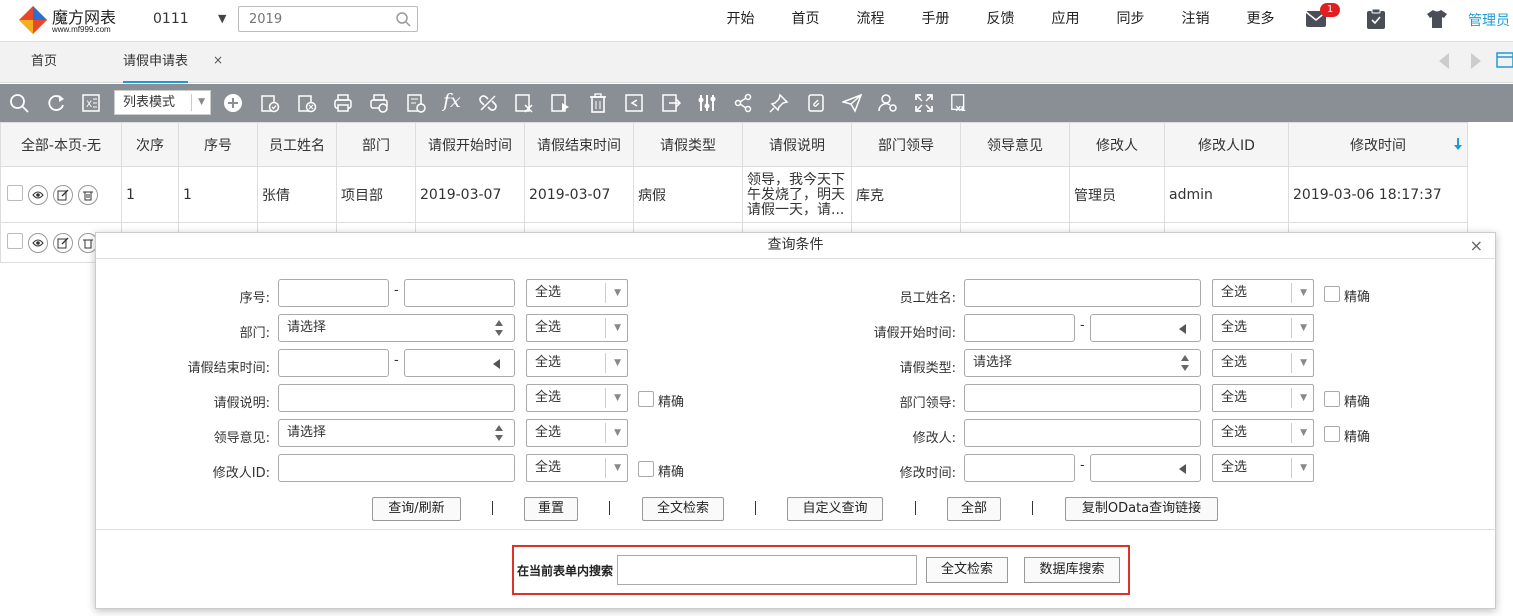  Describe the element at coordinates (396, 398) in the screenshot. I see `desc-input` at that location.